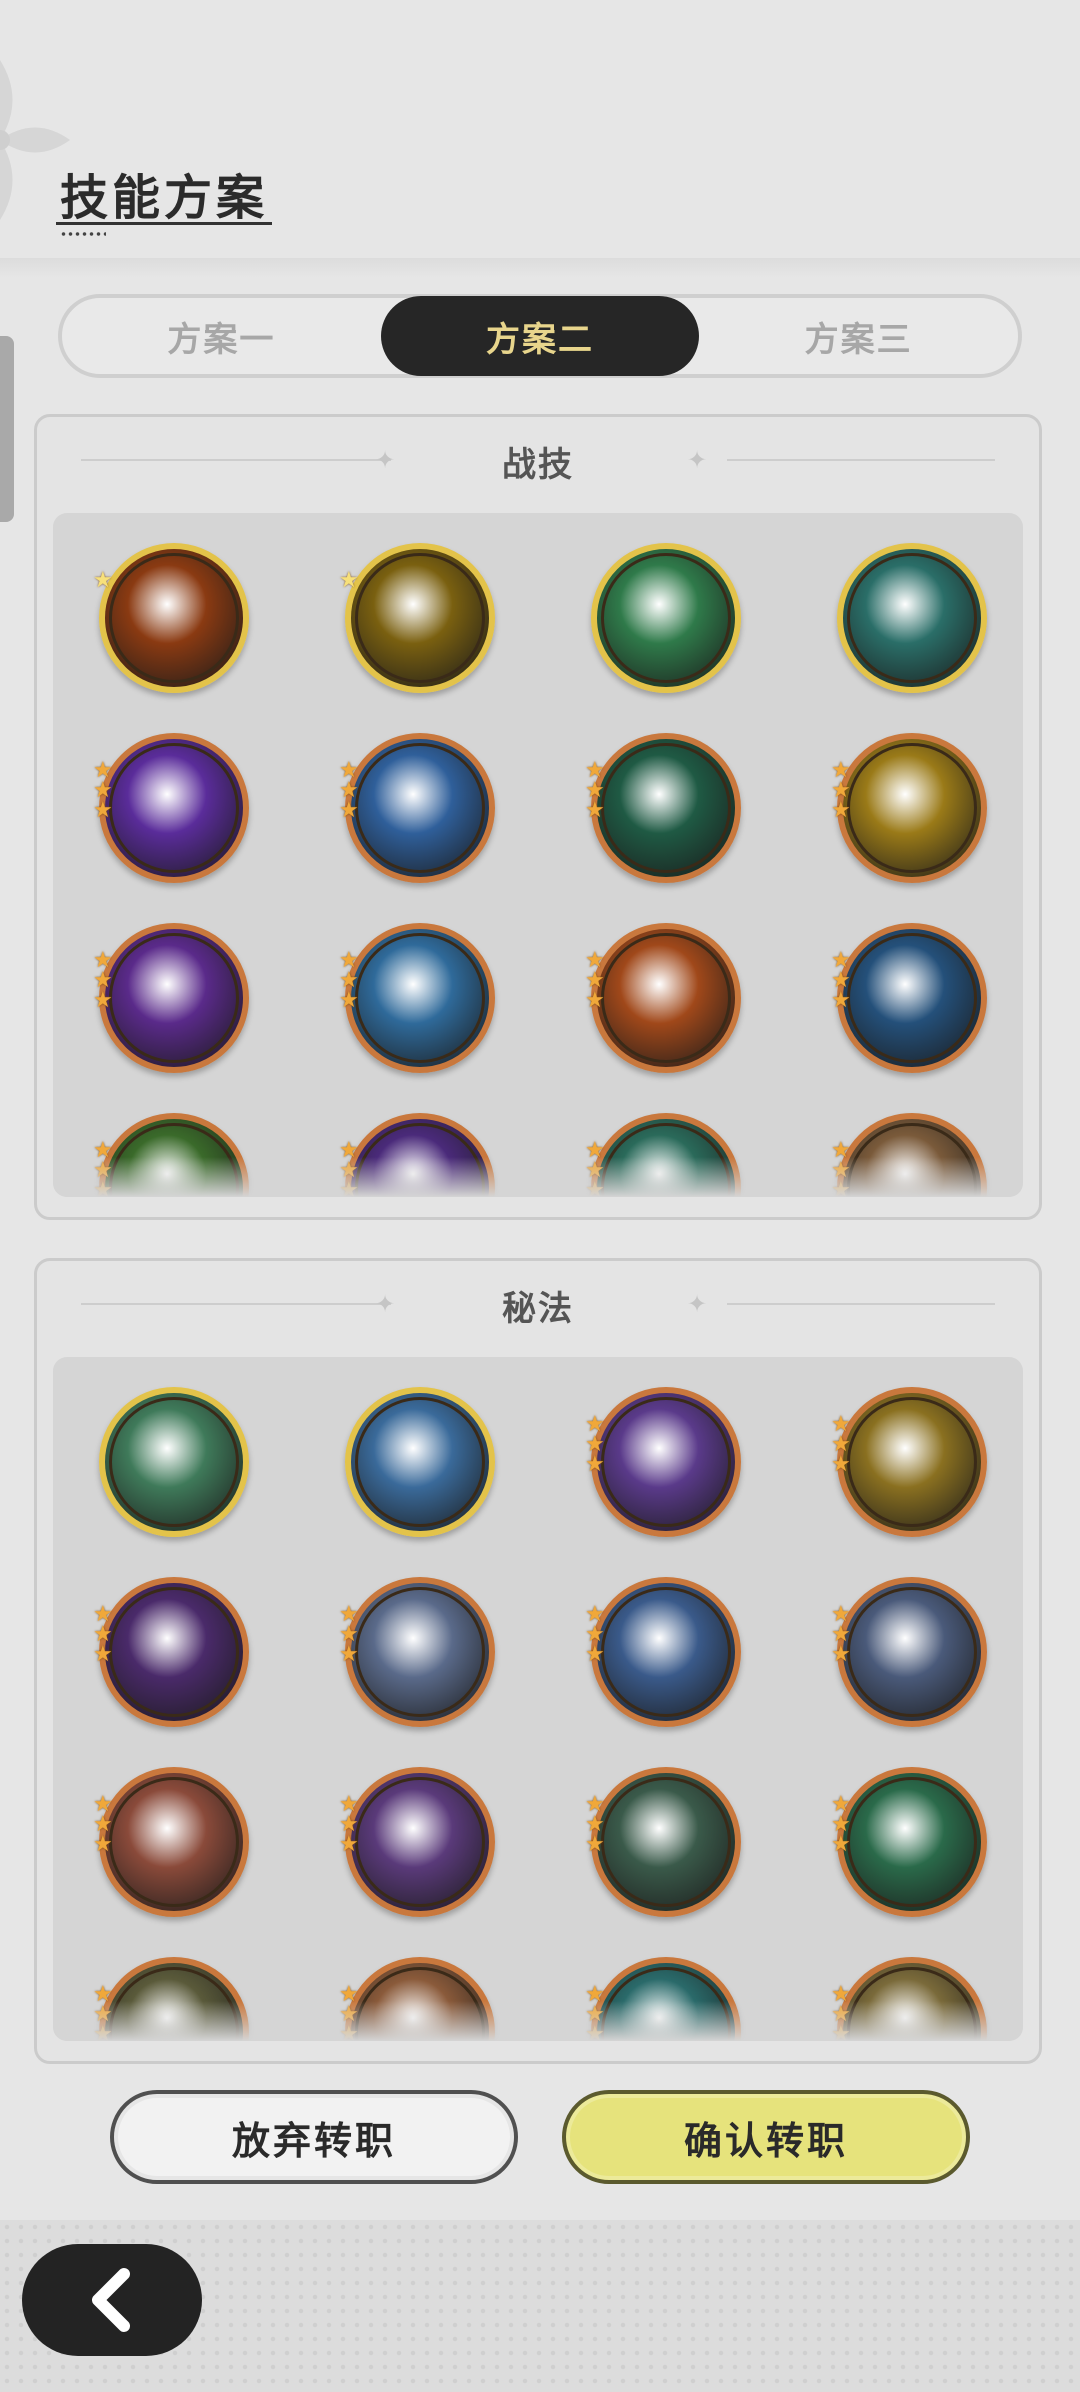 The height and width of the screenshot is (2392, 1080). I want to click on void-eye-skill: ★ ★ ★, so click(171, 998).